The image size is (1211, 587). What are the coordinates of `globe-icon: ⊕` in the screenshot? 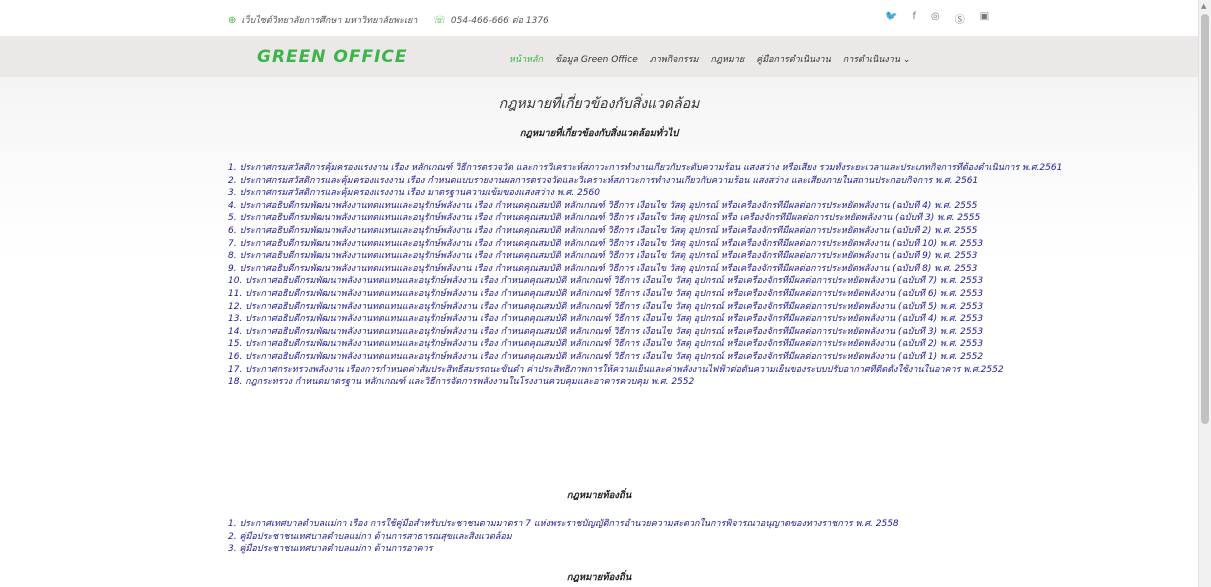 It's located at (232, 20).